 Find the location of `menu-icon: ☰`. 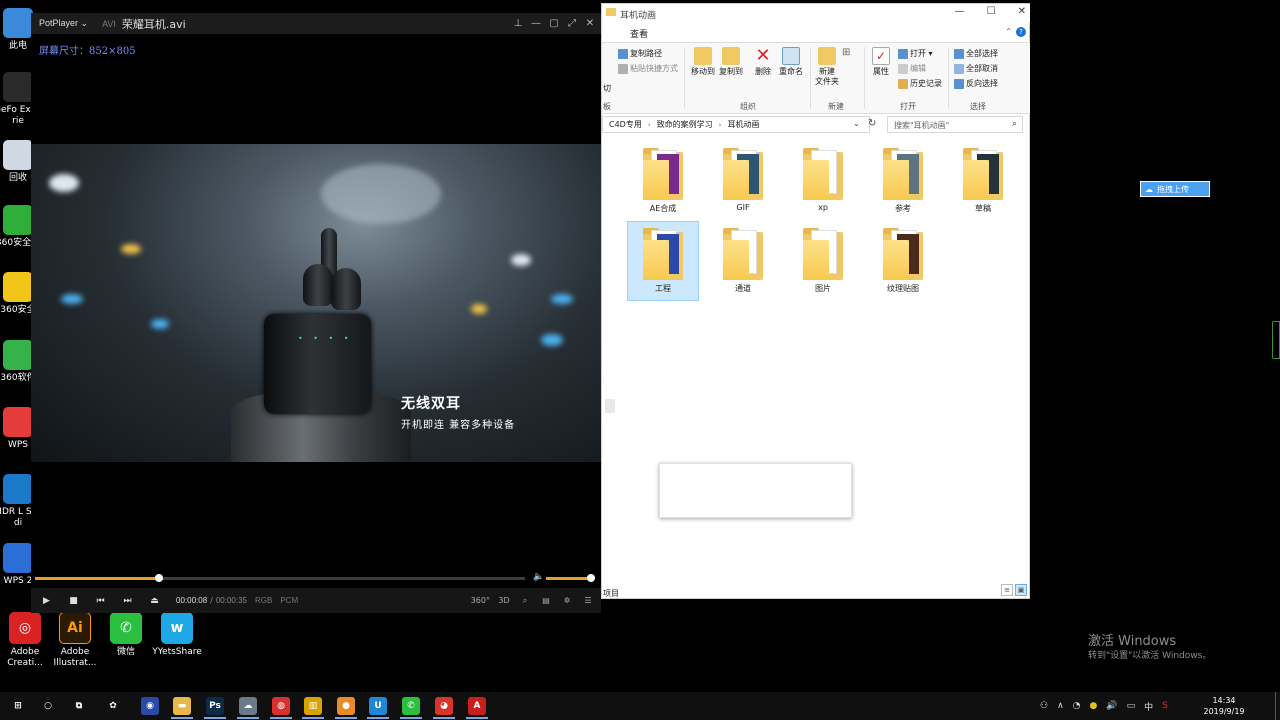

menu-icon: ☰ is located at coordinates (588, 600).